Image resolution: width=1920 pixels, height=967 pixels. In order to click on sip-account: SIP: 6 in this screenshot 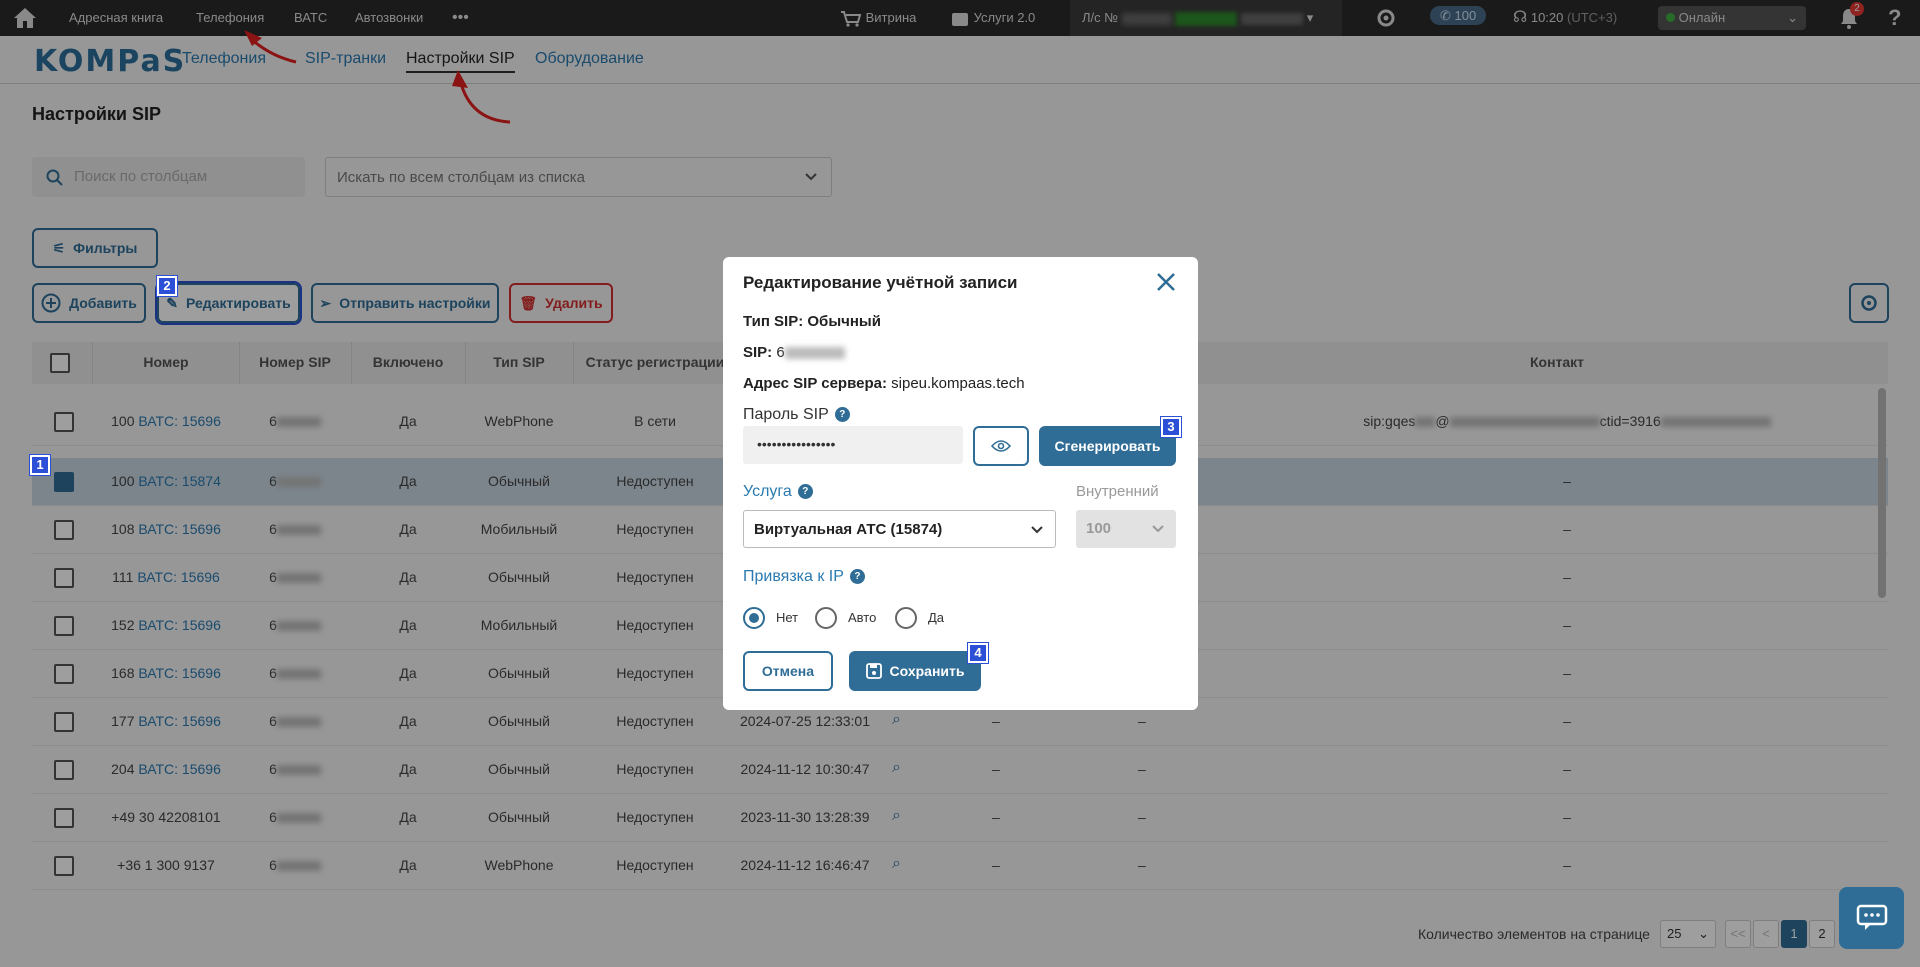, I will do `click(794, 352)`.